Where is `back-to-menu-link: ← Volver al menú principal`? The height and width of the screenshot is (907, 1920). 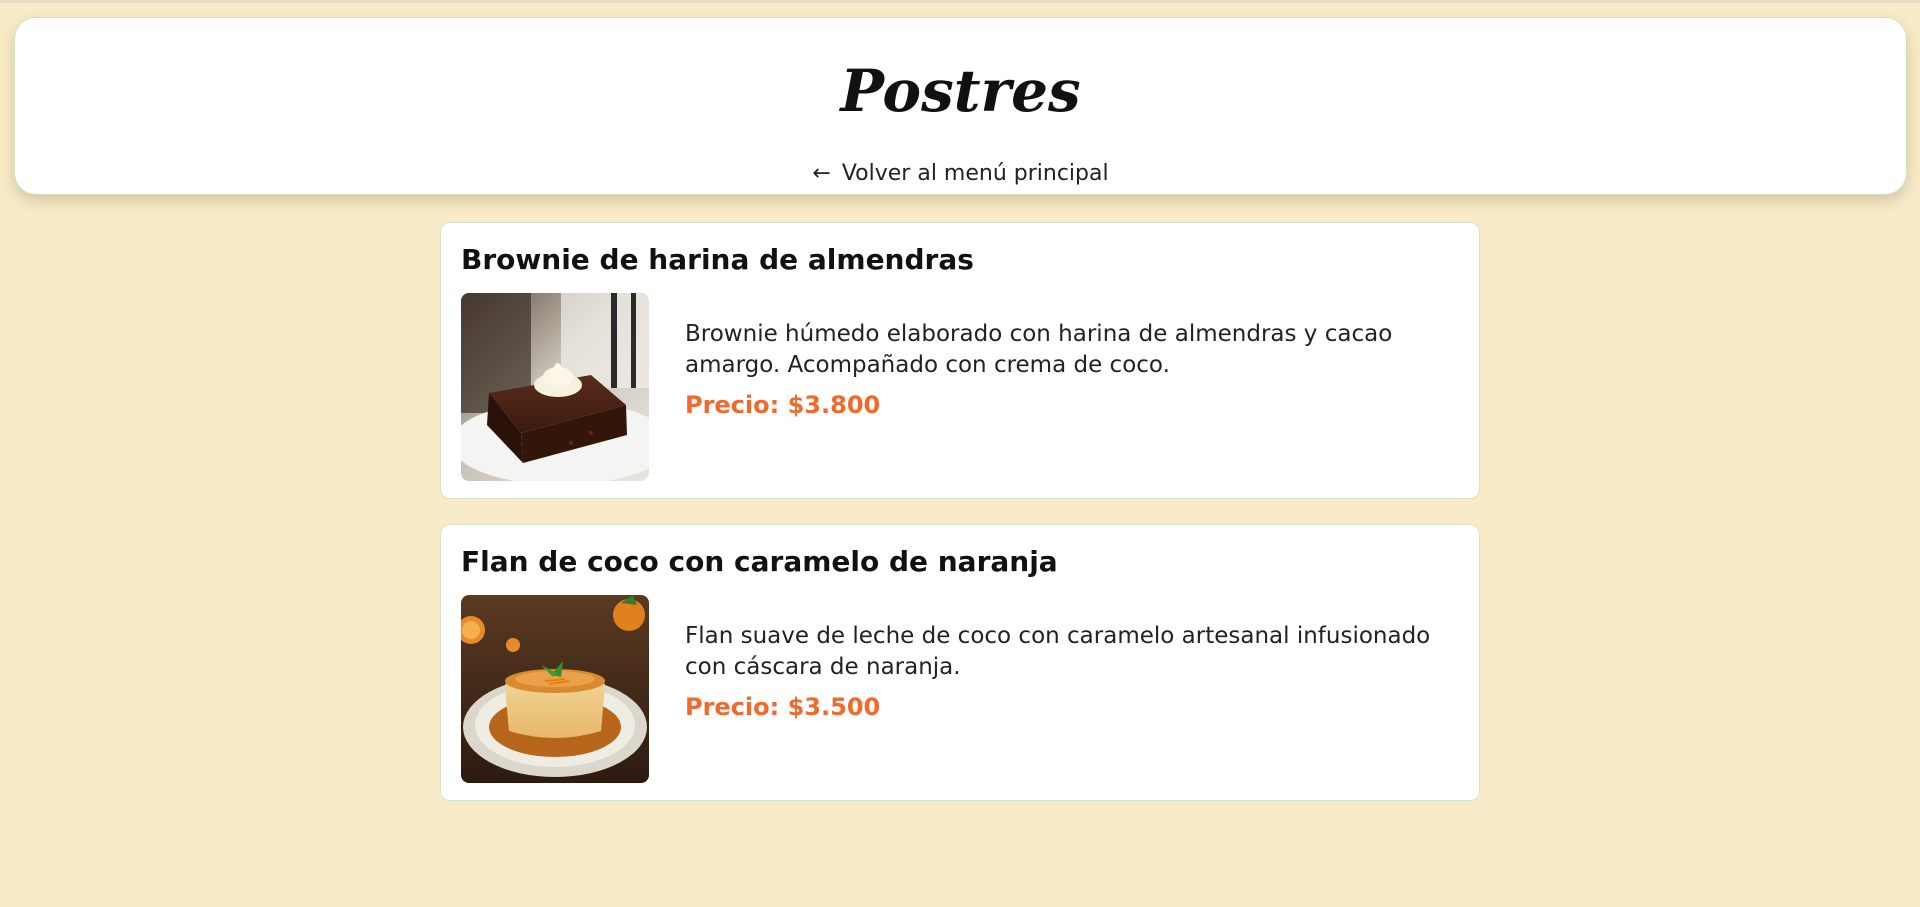 back-to-menu-link: ← Volver al menú principal is located at coordinates (960, 173).